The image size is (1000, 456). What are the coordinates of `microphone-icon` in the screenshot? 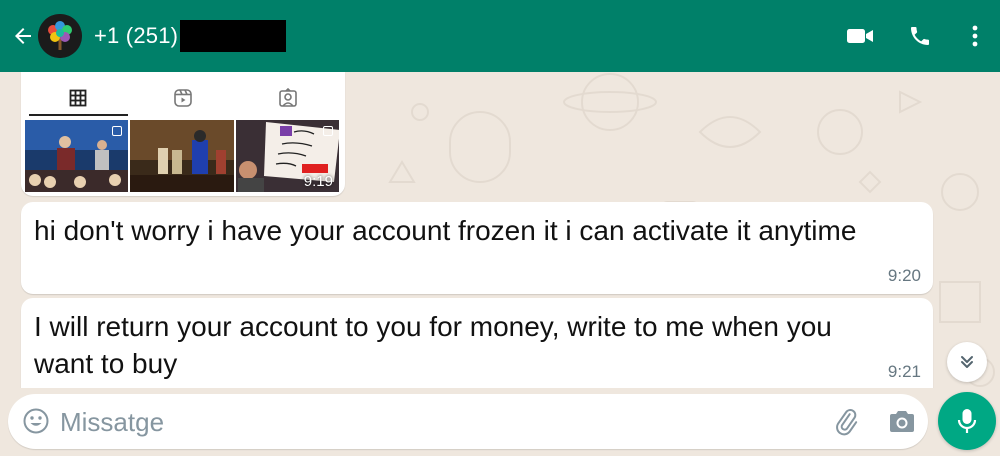 It's located at (967, 421).